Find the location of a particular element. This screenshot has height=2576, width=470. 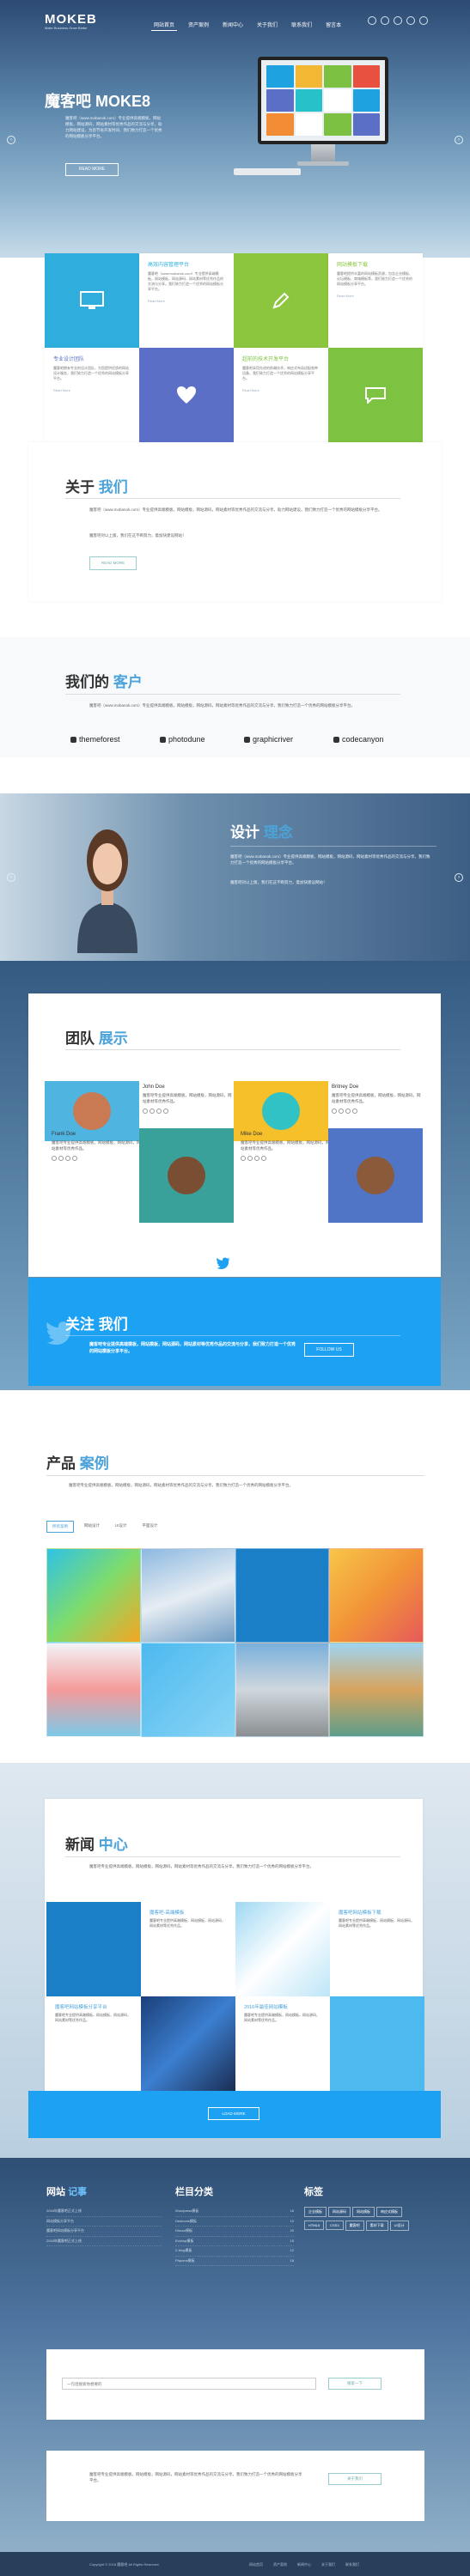

nav-item-contact: 联系我们 is located at coordinates (302, 25).